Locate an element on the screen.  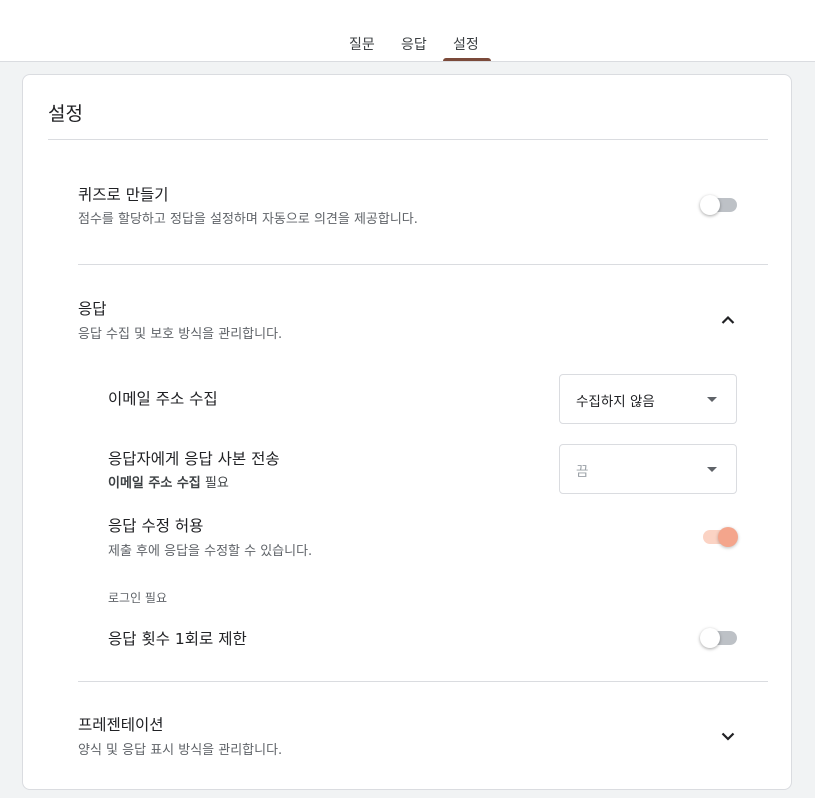
responses-section-title: 응답 is located at coordinates (92, 309).